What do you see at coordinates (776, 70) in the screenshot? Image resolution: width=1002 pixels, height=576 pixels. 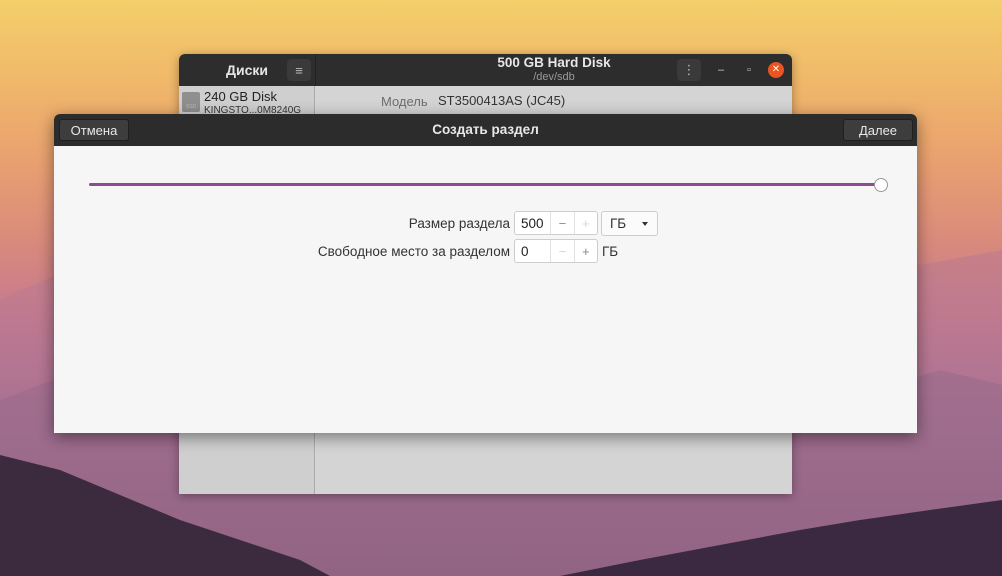 I see `close-icon: ✕` at bounding box center [776, 70].